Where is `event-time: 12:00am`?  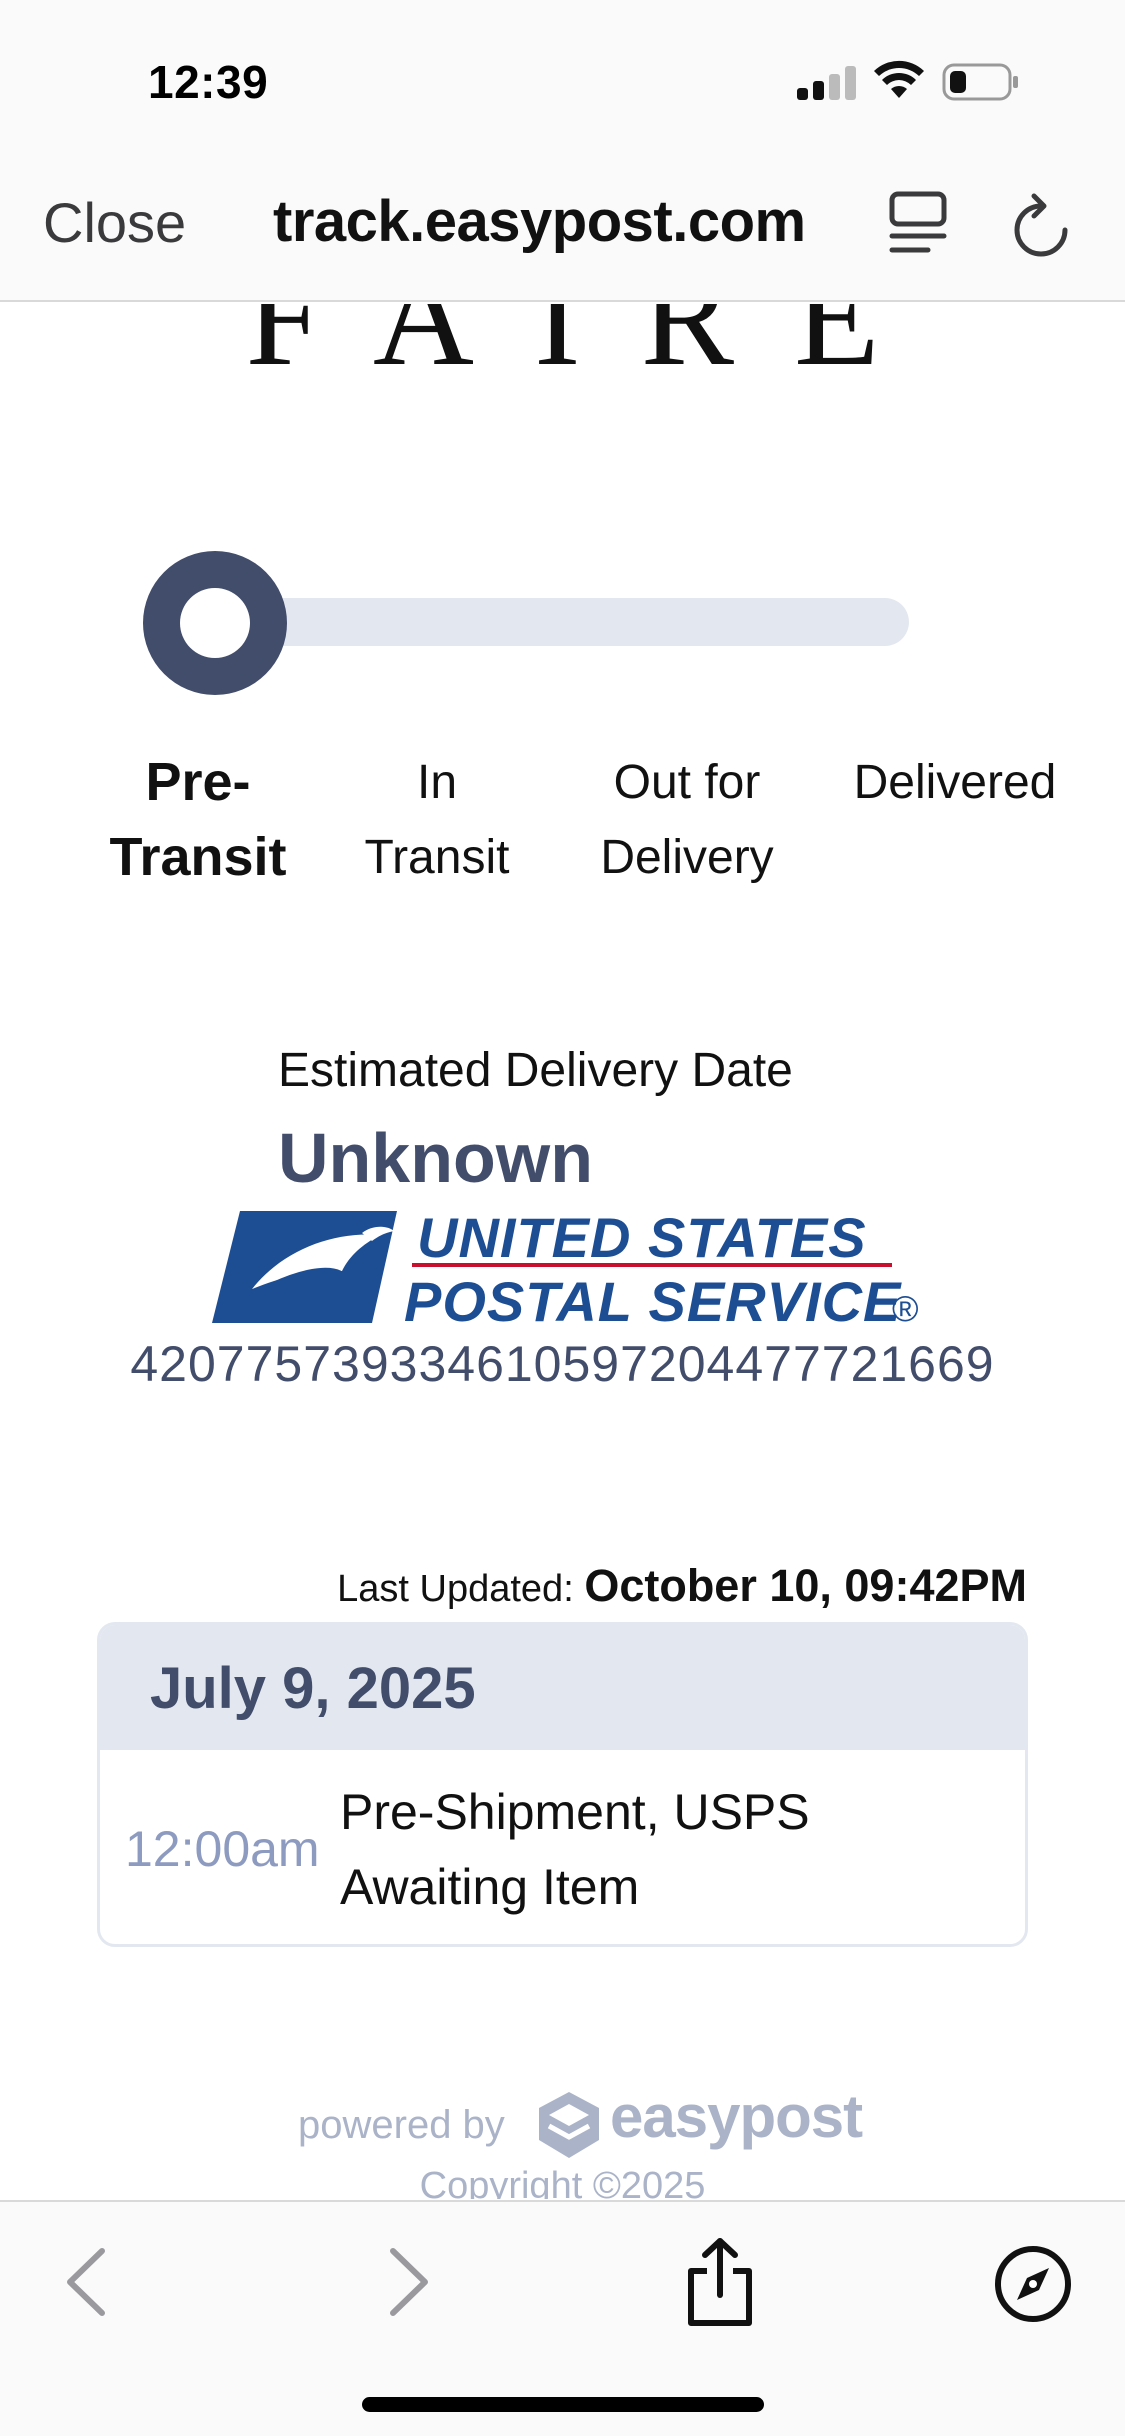 event-time: 12:00am is located at coordinates (222, 1849).